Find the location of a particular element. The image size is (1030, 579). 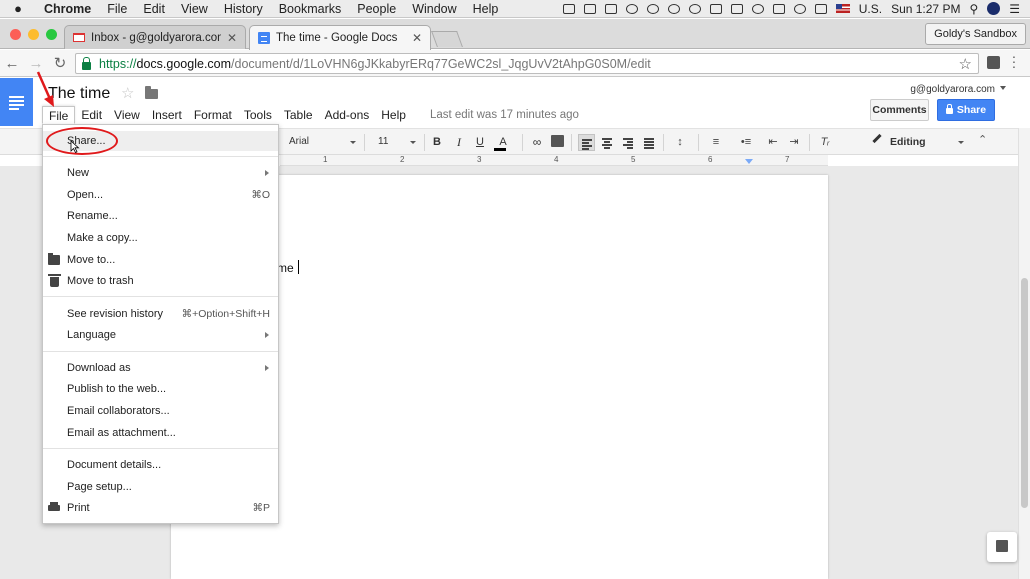

increase-indent-icon: ⇥ is located at coordinates (794, 142).